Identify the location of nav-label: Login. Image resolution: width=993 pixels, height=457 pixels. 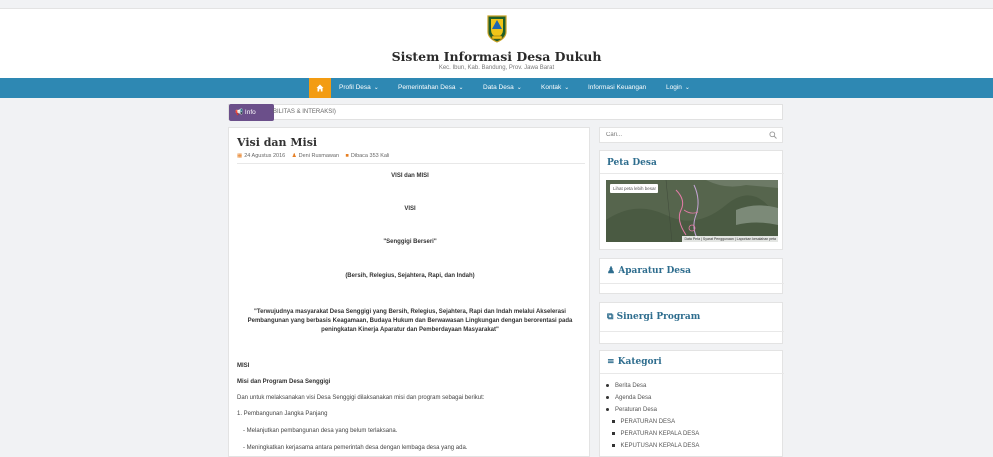
(674, 87).